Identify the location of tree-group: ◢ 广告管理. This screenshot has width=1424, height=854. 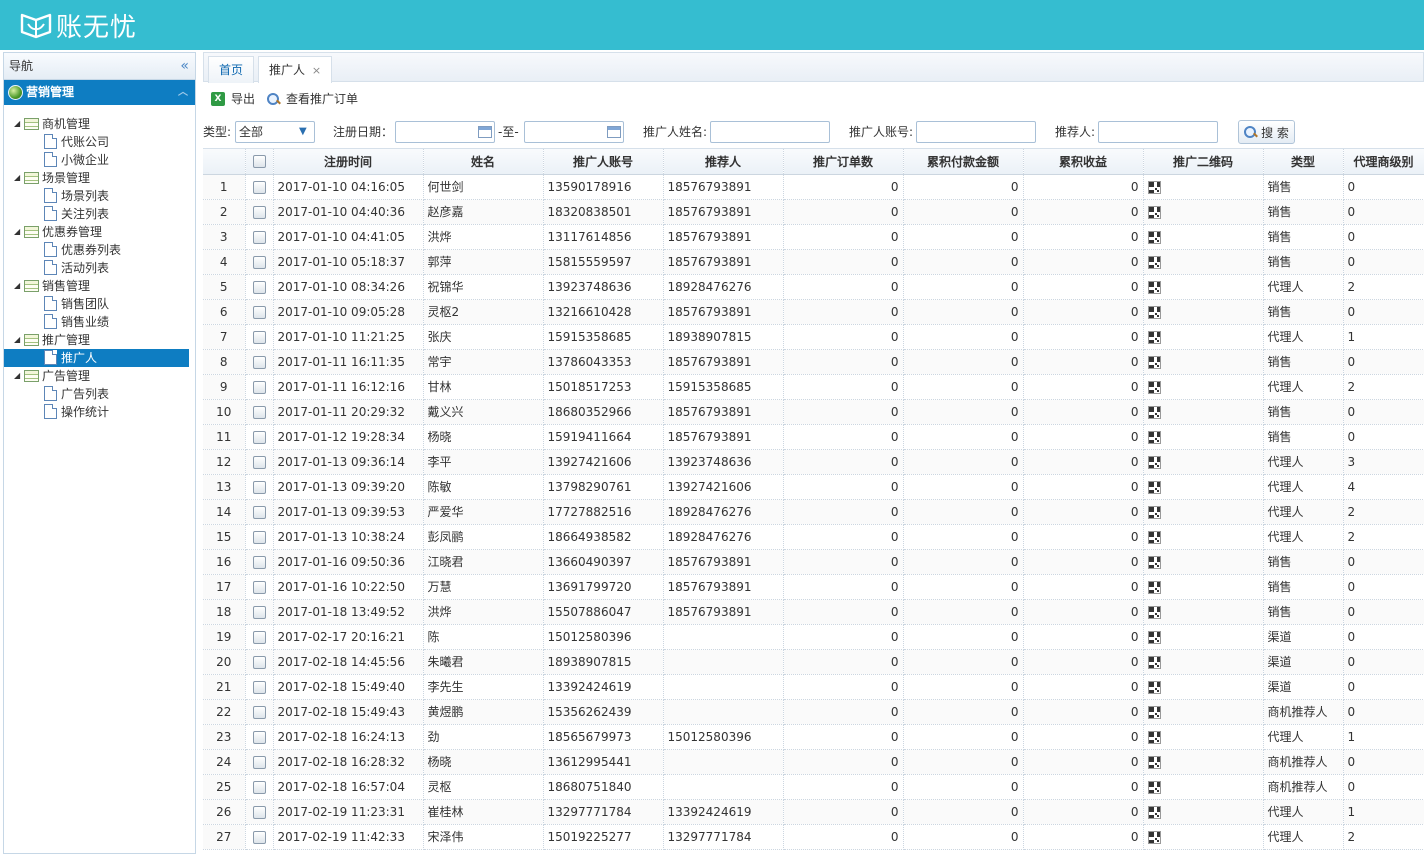
(99, 376).